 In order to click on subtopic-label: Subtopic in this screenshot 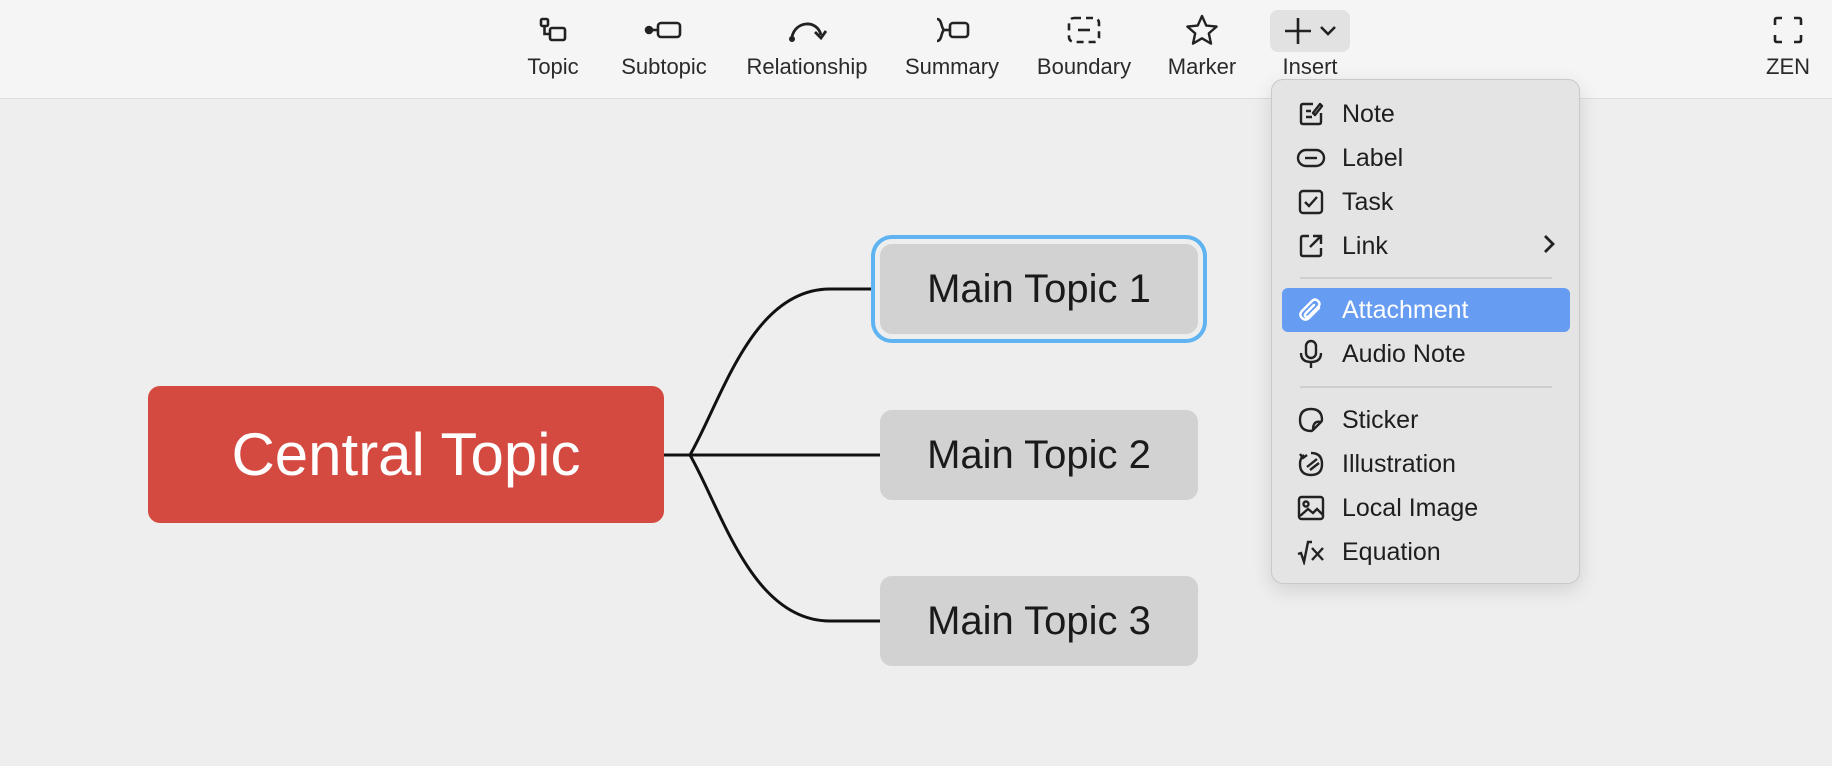, I will do `click(664, 66)`.